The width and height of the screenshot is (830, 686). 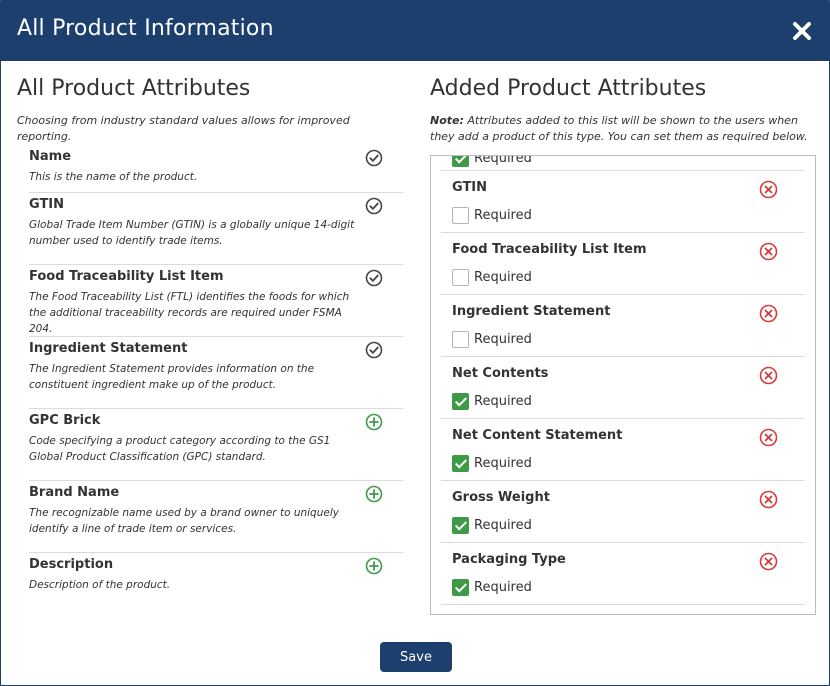 I want to click on added-attribute-name: GTIN, so click(x=470, y=187).